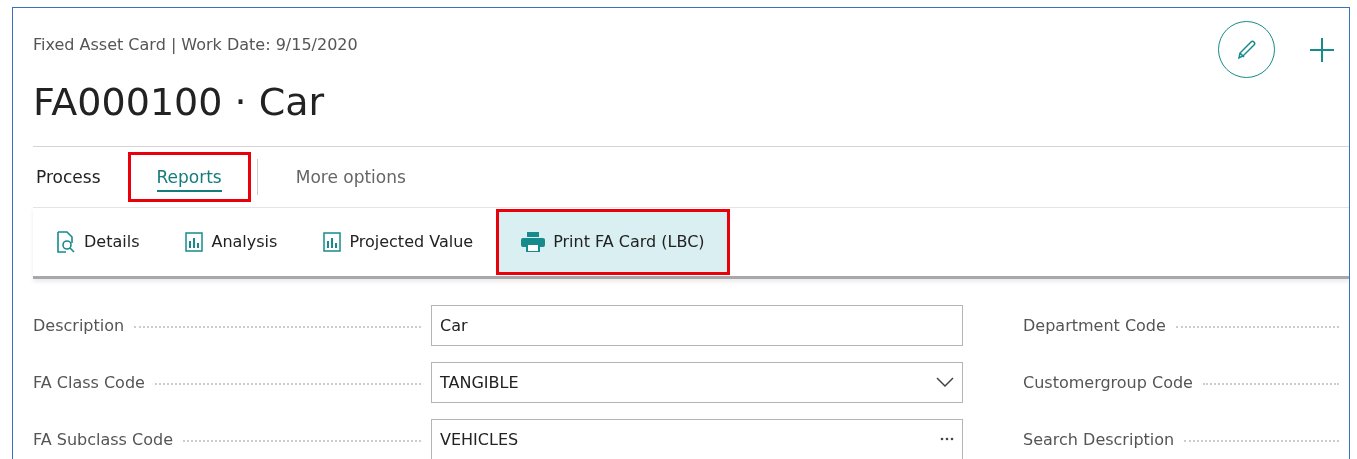 The image size is (1357, 459). What do you see at coordinates (75, 176) in the screenshot?
I see `menu-tab: Process` at bounding box center [75, 176].